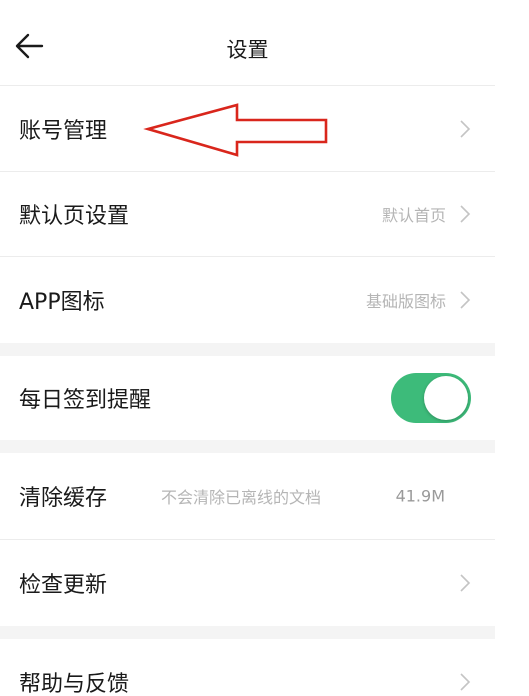 Image resolution: width=529 pixels, height=696 pixels. Describe the element at coordinates (74, 684) in the screenshot. I see `help-label: 帮助与反馈` at that location.